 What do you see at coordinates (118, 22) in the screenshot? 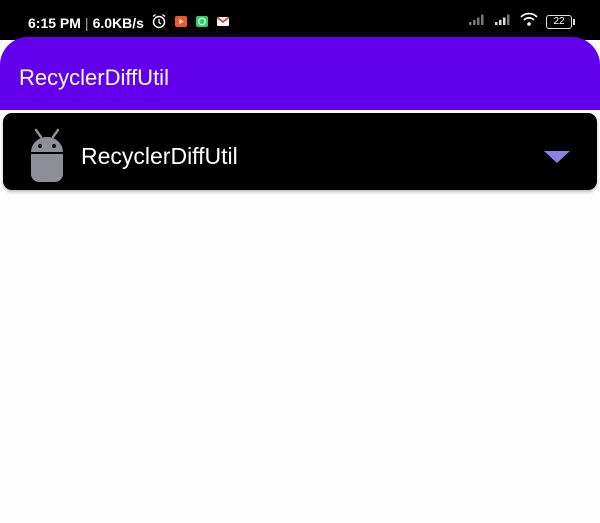
I see `network-speed: 6.0KB/s` at bounding box center [118, 22].